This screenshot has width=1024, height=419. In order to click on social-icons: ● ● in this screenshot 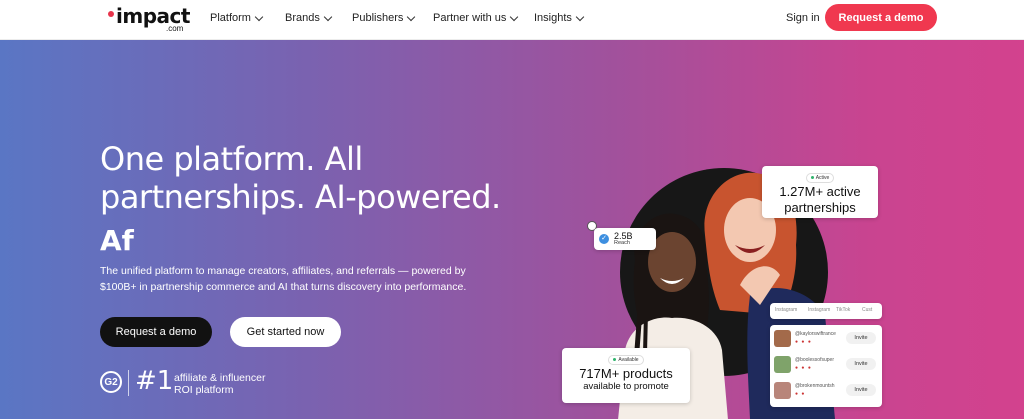, I will do `click(800, 394)`.